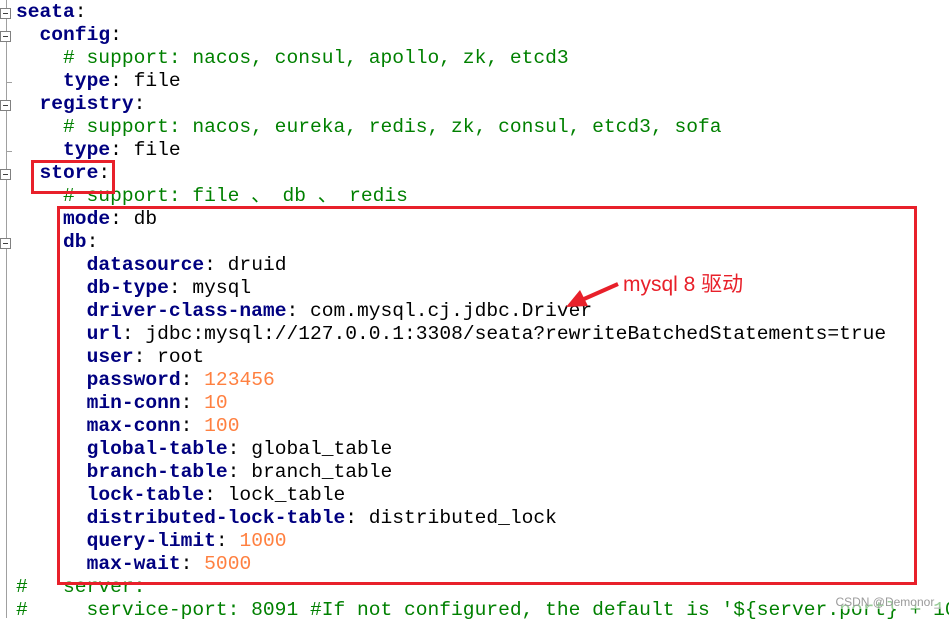  Describe the element at coordinates (601, 291) in the screenshot. I see `arrow-shaft` at that location.